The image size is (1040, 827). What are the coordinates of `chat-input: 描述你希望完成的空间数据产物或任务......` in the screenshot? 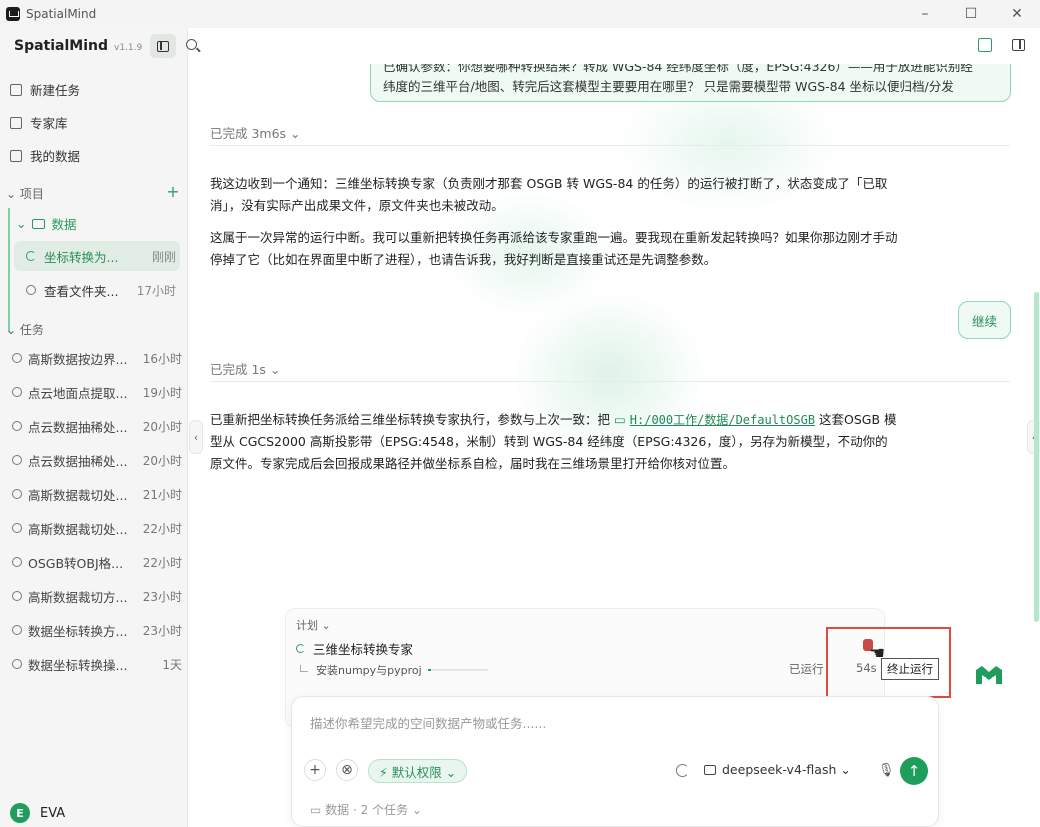 It's located at (428, 722).